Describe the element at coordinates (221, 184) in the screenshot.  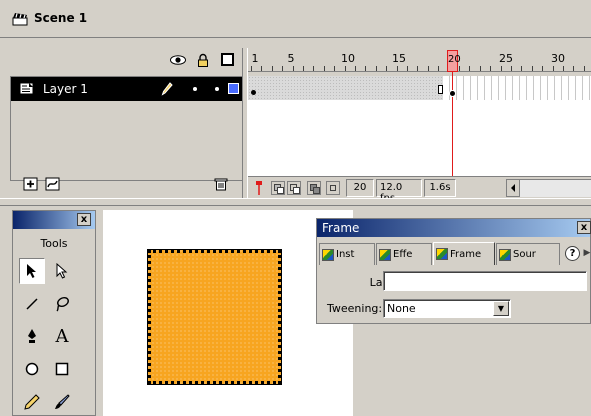
I see `trash-icon` at that location.